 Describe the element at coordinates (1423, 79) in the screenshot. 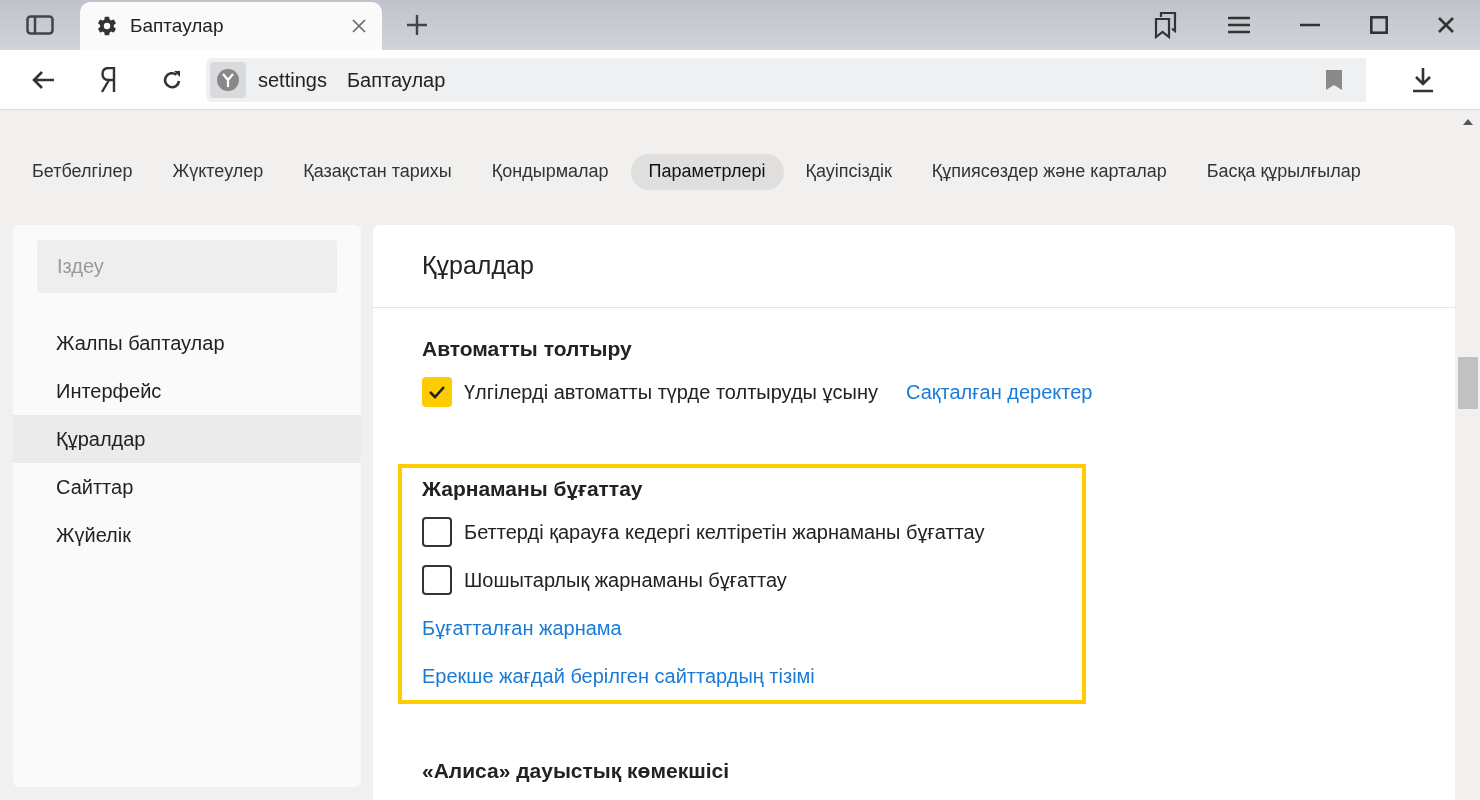

I see `download-icon` at that location.